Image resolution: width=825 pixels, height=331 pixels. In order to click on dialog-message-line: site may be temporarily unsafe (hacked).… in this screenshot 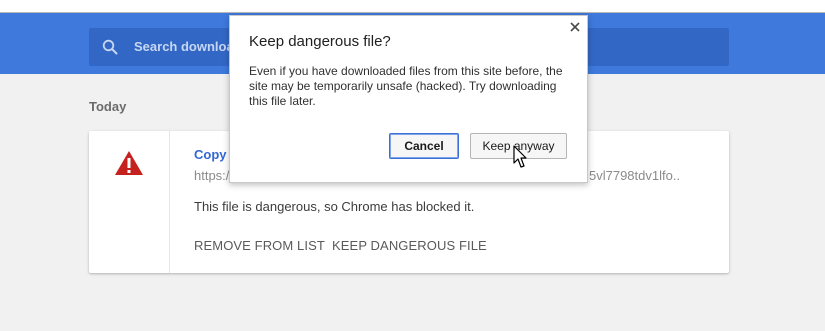, I will do `click(403, 86)`.